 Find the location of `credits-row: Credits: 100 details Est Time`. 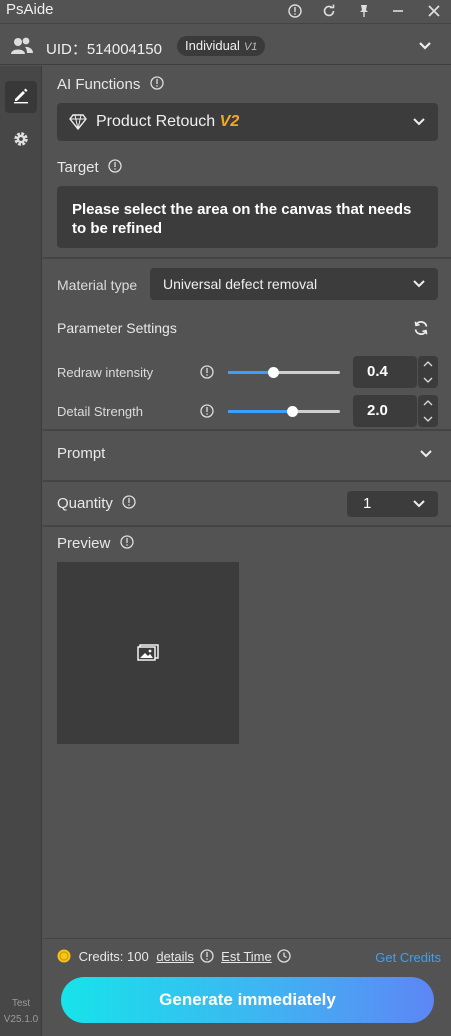

credits-row: Credits: 100 details Est Time is located at coordinates (174, 957).